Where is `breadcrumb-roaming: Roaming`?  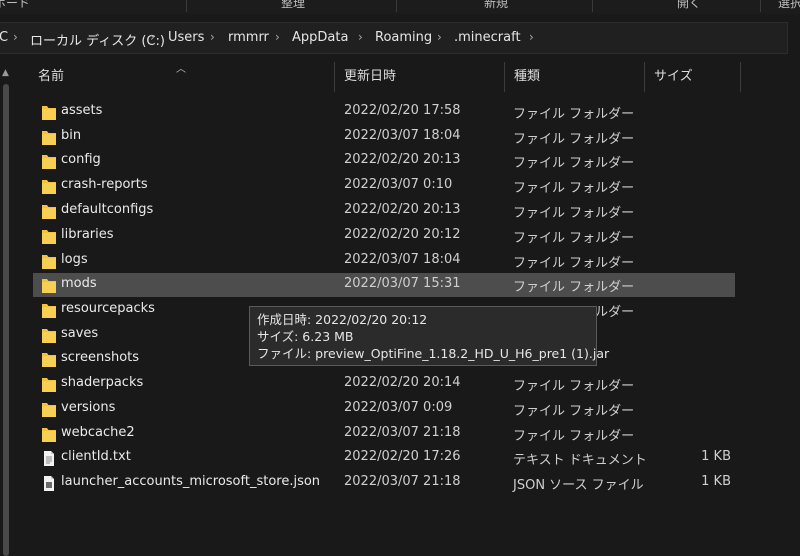 breadcrumb-roaming: Roaming is located at coordinates (403, 37).